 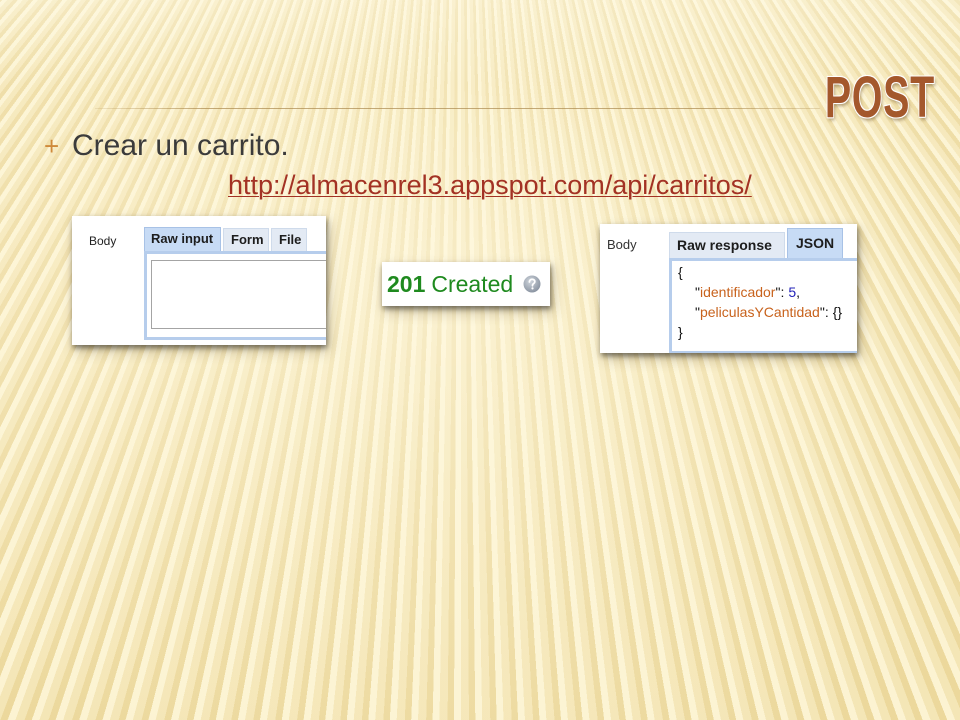 I want to click on json-entry: " identificador ":5,, so click(x=760, y=292).